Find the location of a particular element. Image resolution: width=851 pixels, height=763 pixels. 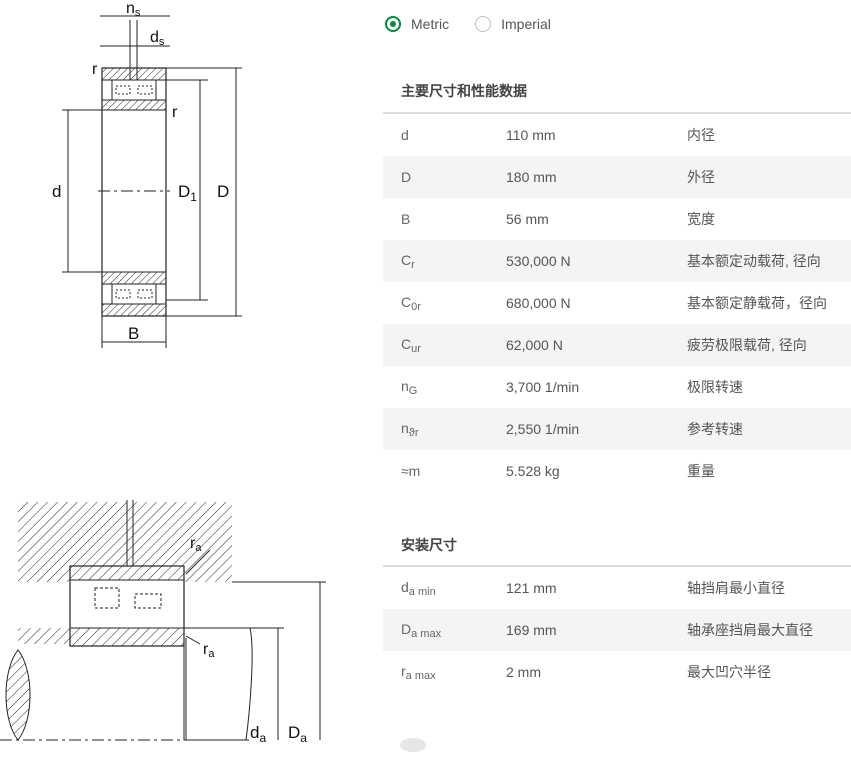

description-cell: 基本额定静载荷，径向 is located at coordinates (757, 303).